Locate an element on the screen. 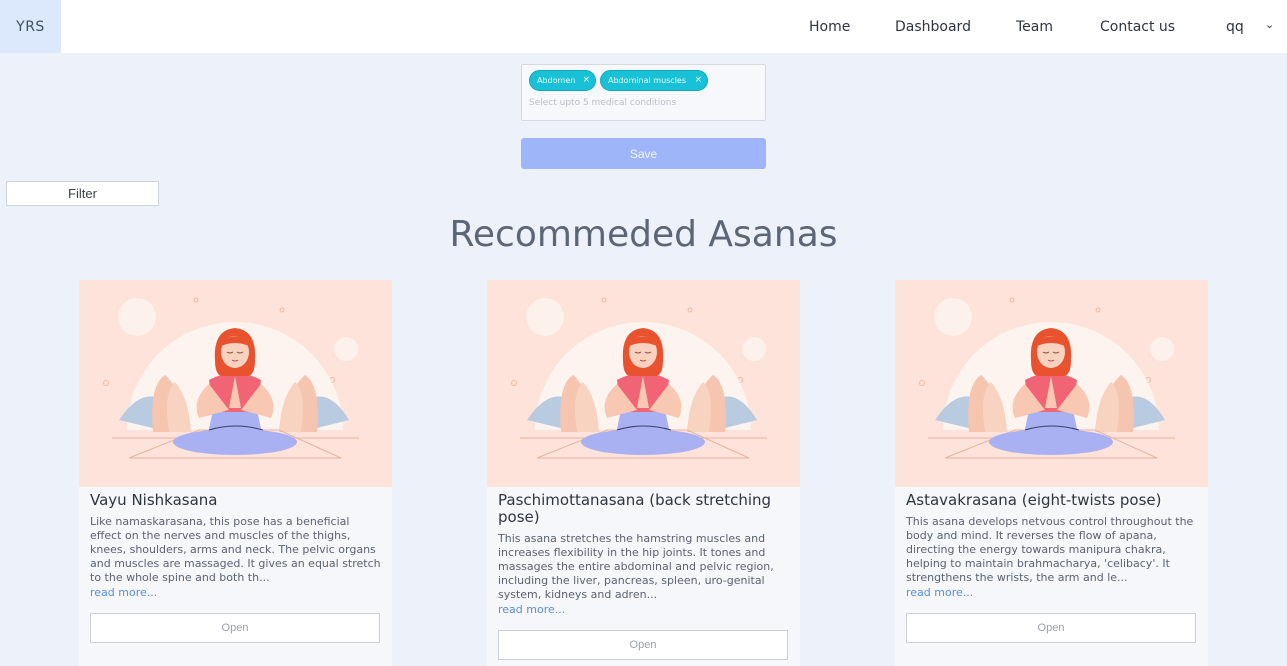 The height and width of the screenshot is (666, 1287). asana-title: Astavakrasana (eight-twists pose) is located at coordinates (1034, 500).